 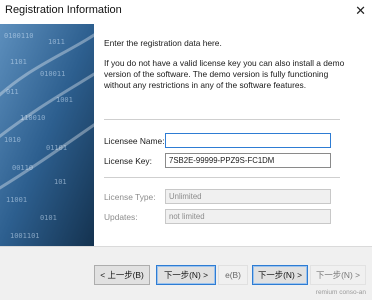 What do you see at coordinates (360, 11) in the screenshot?
I see `close-icon: ✕` at bounding box center [360, 11].